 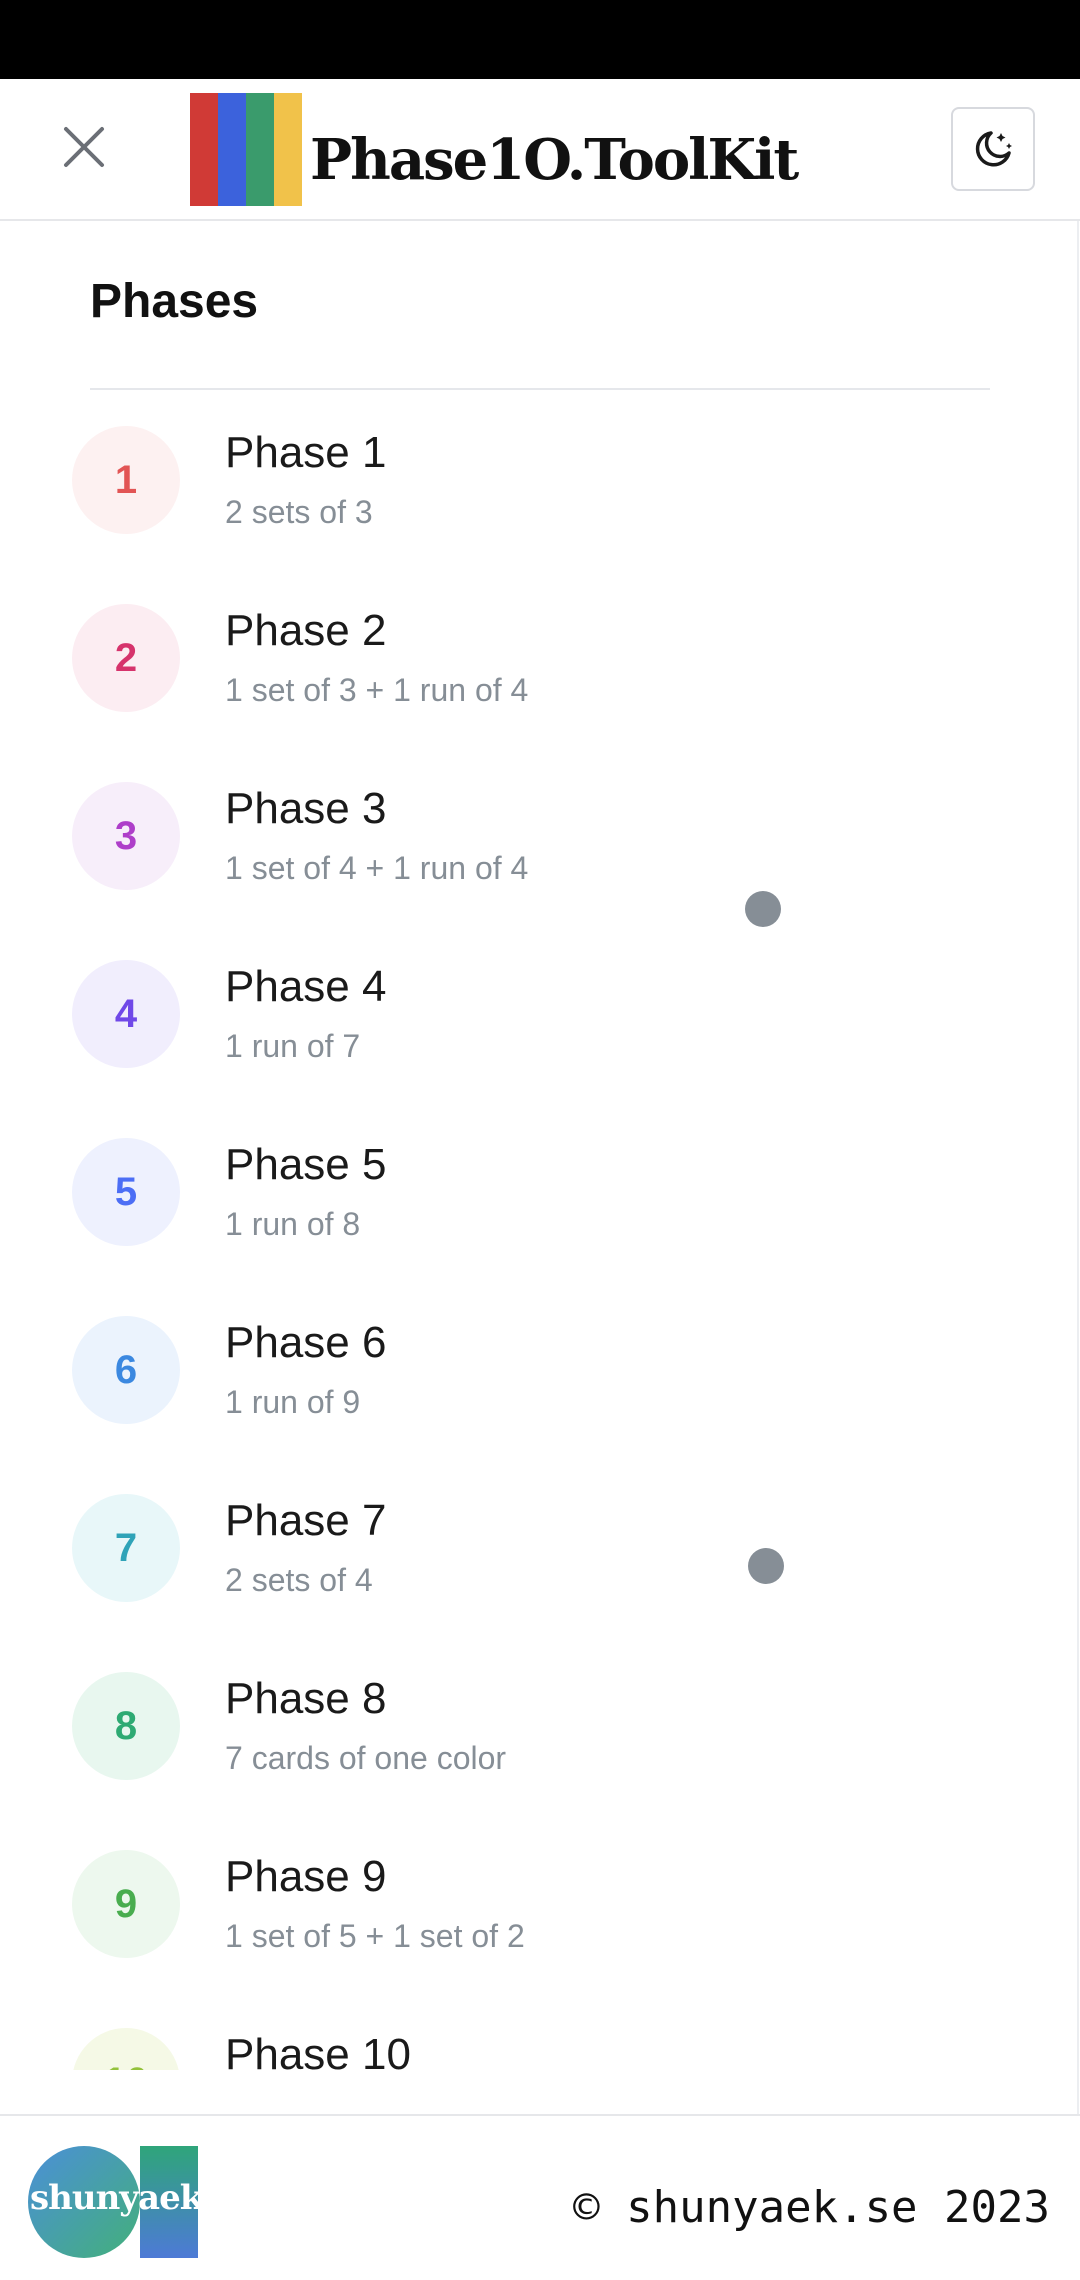 I want to click on phase-description: 1 set of 4 + 1 run of 4, so click(x=377, y=868).